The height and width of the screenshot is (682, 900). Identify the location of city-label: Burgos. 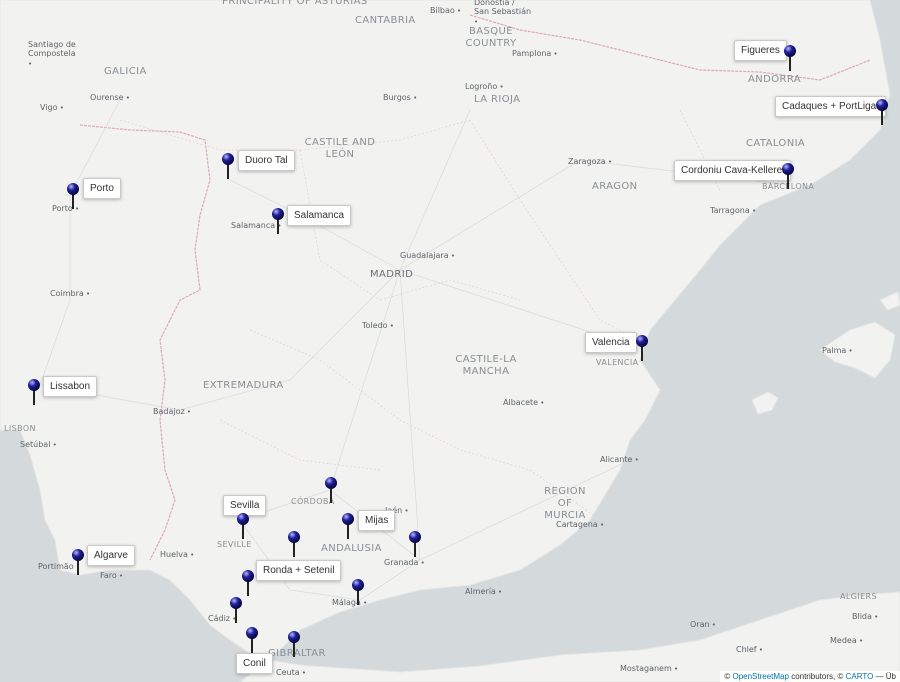
(400, 97).